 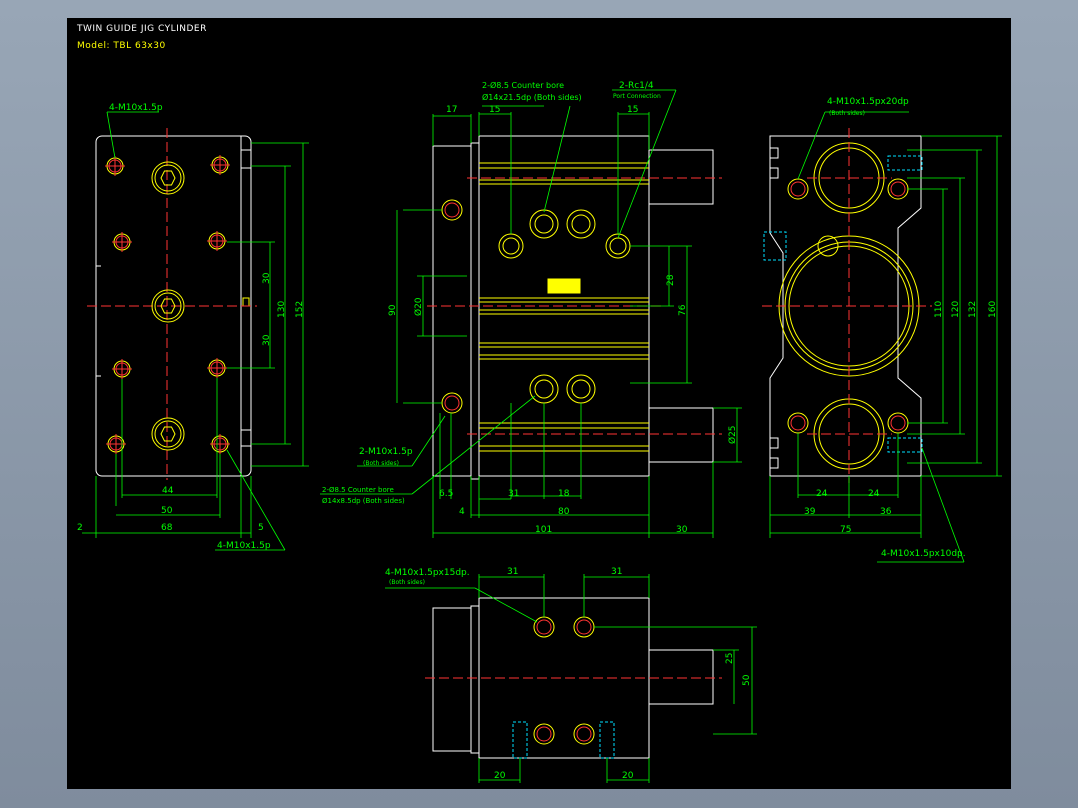 I want to click on dim-80: 80, so click(x=564, y=512).